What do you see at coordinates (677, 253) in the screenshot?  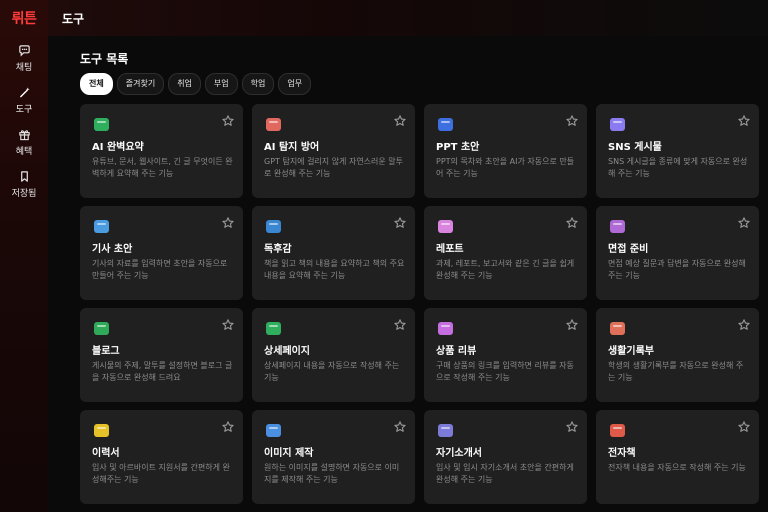 I see `tool-card: 면접 준비면접 예상 질문과 답변을 자동으로 완성해 주는 기능` at bounding box center [677, 253].